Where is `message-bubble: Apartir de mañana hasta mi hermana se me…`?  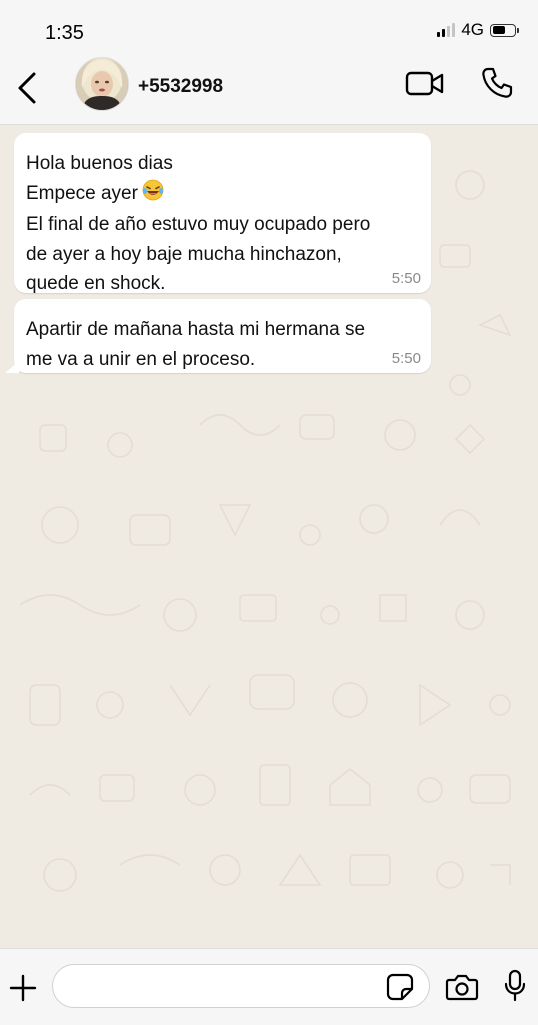 message-bubble: Apartir de mañana hasta mi hermana se me… is located at coordinates (222, 336).